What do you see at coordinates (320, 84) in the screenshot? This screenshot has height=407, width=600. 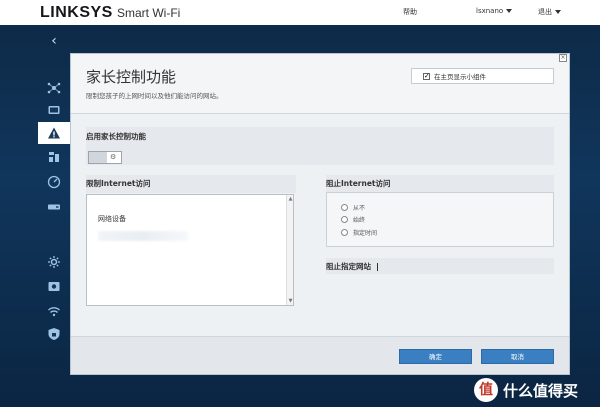 I see `panel-header: 家长控制功能 限制您孩子的上网时间以及他们能访问的网站。 ✓ 在主页显示小组件` at bounding box center [320, 84].